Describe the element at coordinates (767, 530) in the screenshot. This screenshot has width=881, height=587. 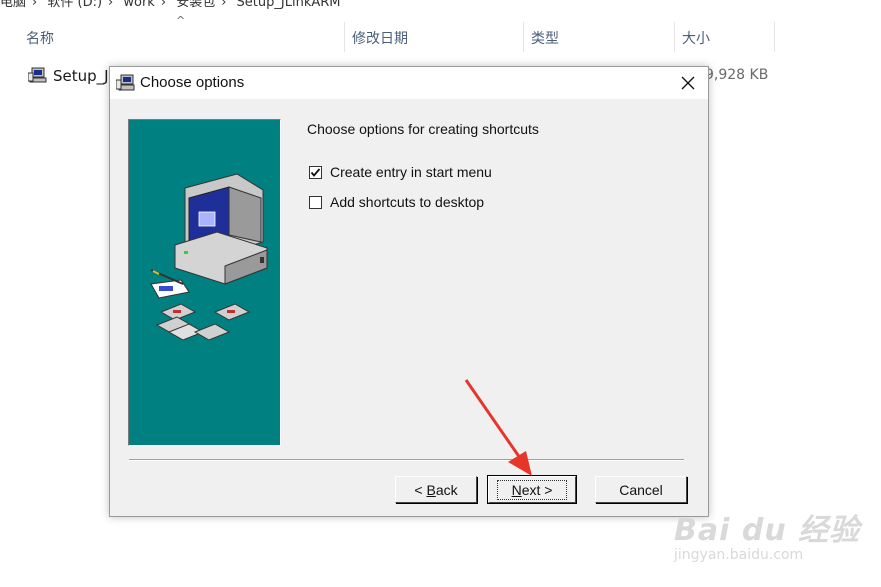
I see `watermark-brand: Bai du 经验` at that location.